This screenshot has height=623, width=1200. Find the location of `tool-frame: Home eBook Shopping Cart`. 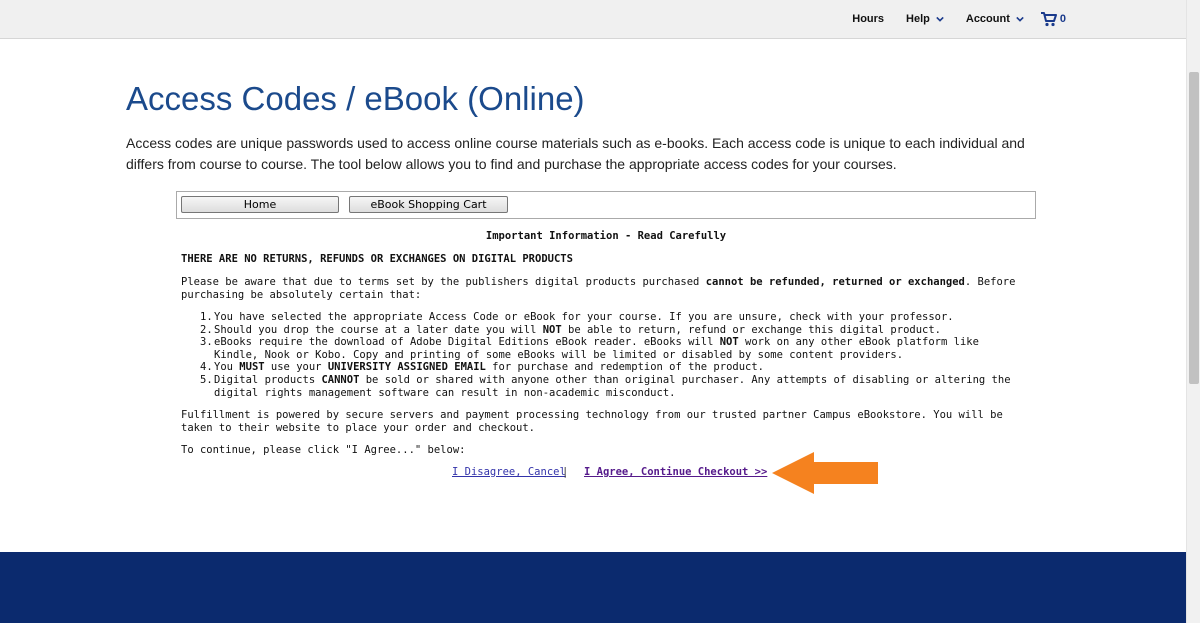

tool-frame: Home eBook Shopping Cart is located at coordinates (606, 205).